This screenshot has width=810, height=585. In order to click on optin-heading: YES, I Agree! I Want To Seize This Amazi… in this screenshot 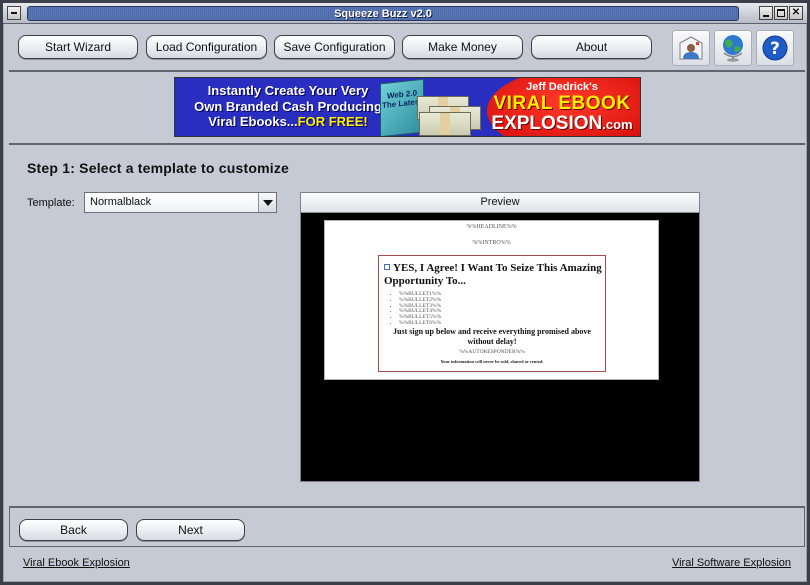, I will do `click(494, 274)`.